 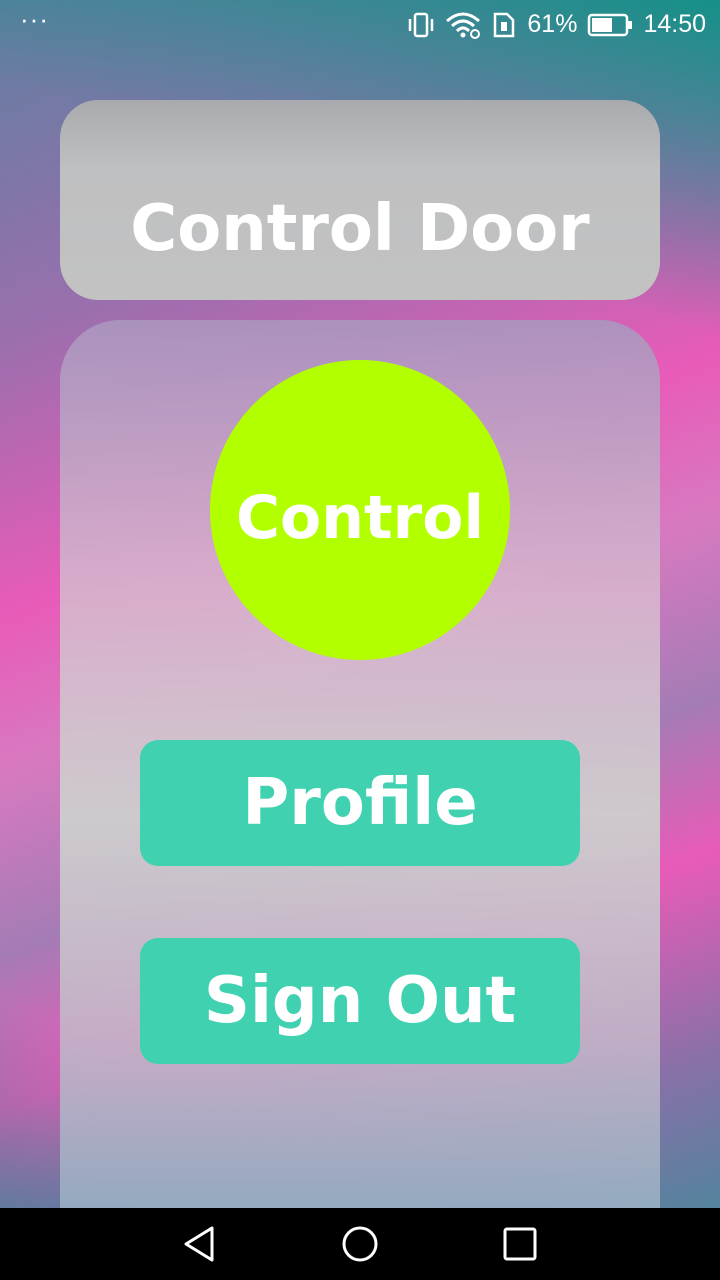 I want to click on sign-out-button-label: Sign Out, so click(x=360, y=1001).